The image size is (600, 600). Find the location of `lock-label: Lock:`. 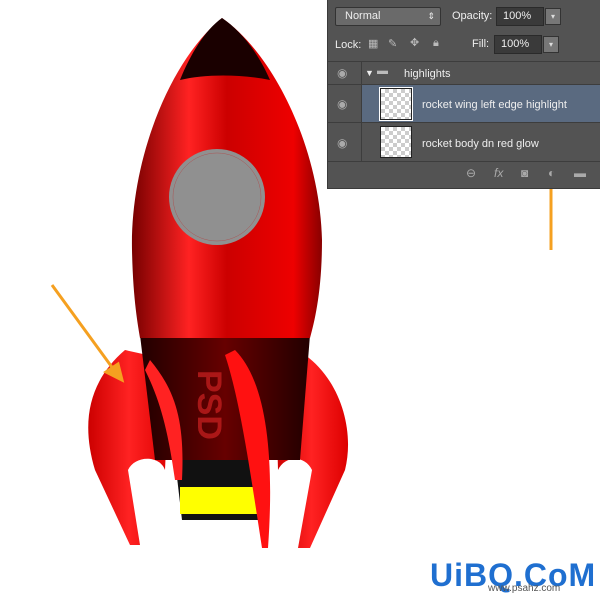

lock-label: Lock: is located at coordinates (348, 45).